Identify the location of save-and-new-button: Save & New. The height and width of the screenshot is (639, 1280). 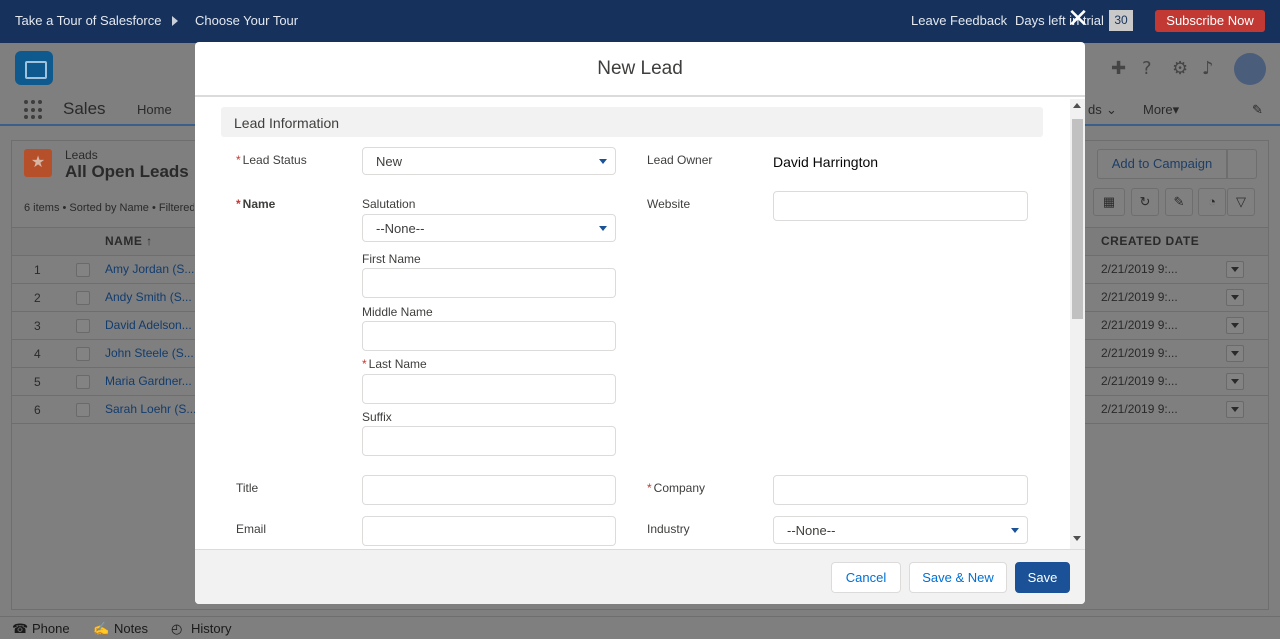
(958, 577).